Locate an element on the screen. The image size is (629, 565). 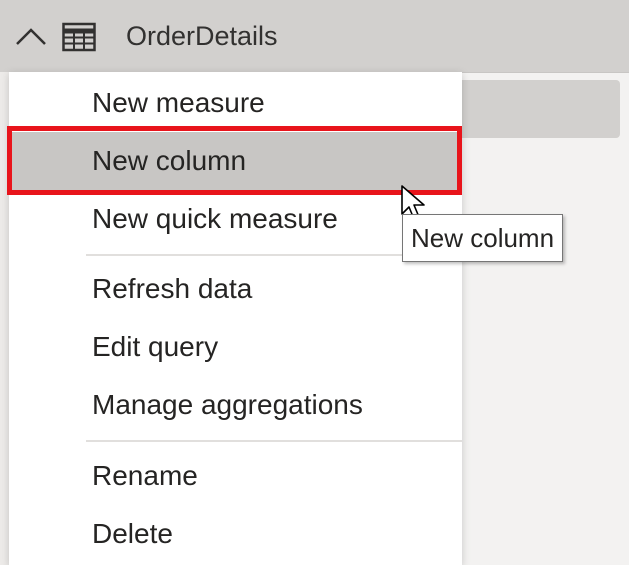
tooltip: New column is located at coordinates (483, 238).